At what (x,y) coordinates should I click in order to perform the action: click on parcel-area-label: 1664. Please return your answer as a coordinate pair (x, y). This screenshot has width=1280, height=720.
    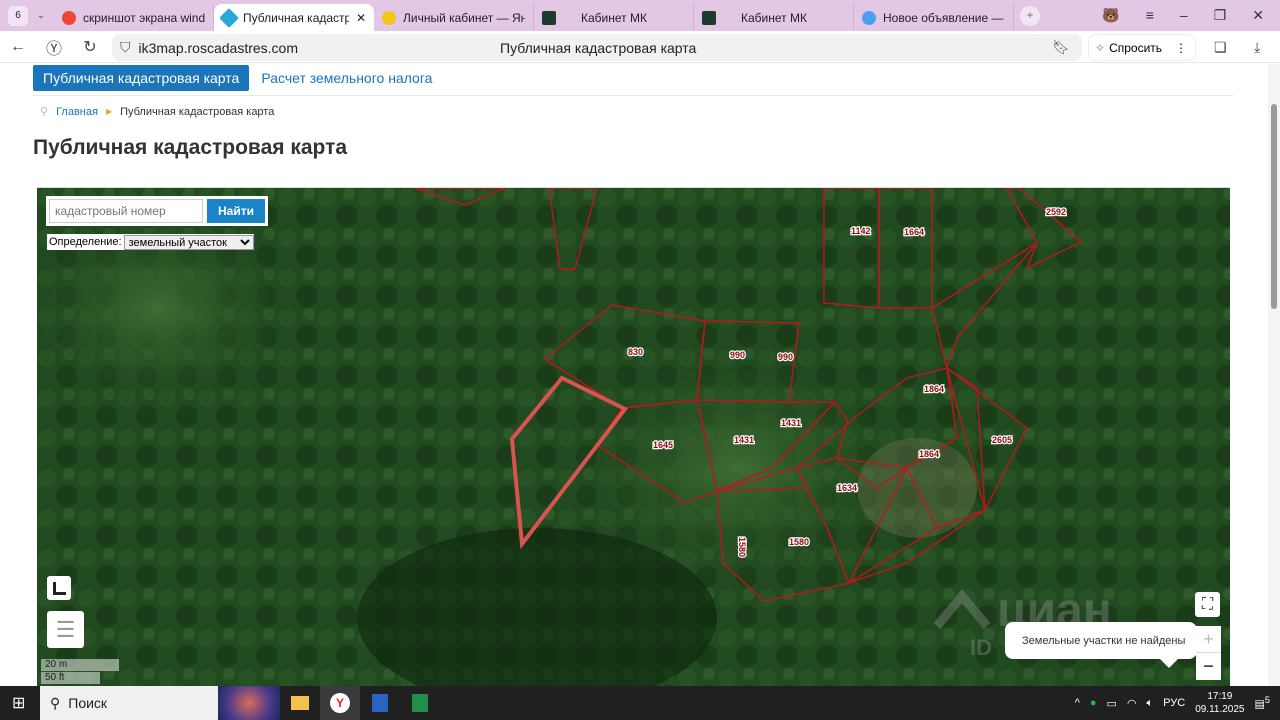
    Looking at the image, I should click on (914, 232).